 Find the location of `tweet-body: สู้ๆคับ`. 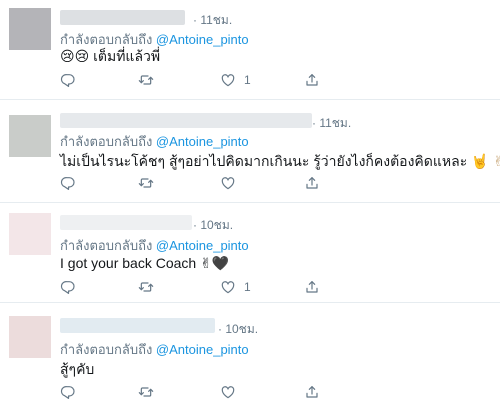

tweet-body: สู้ๆคับ is located at coordinates (77, 369).